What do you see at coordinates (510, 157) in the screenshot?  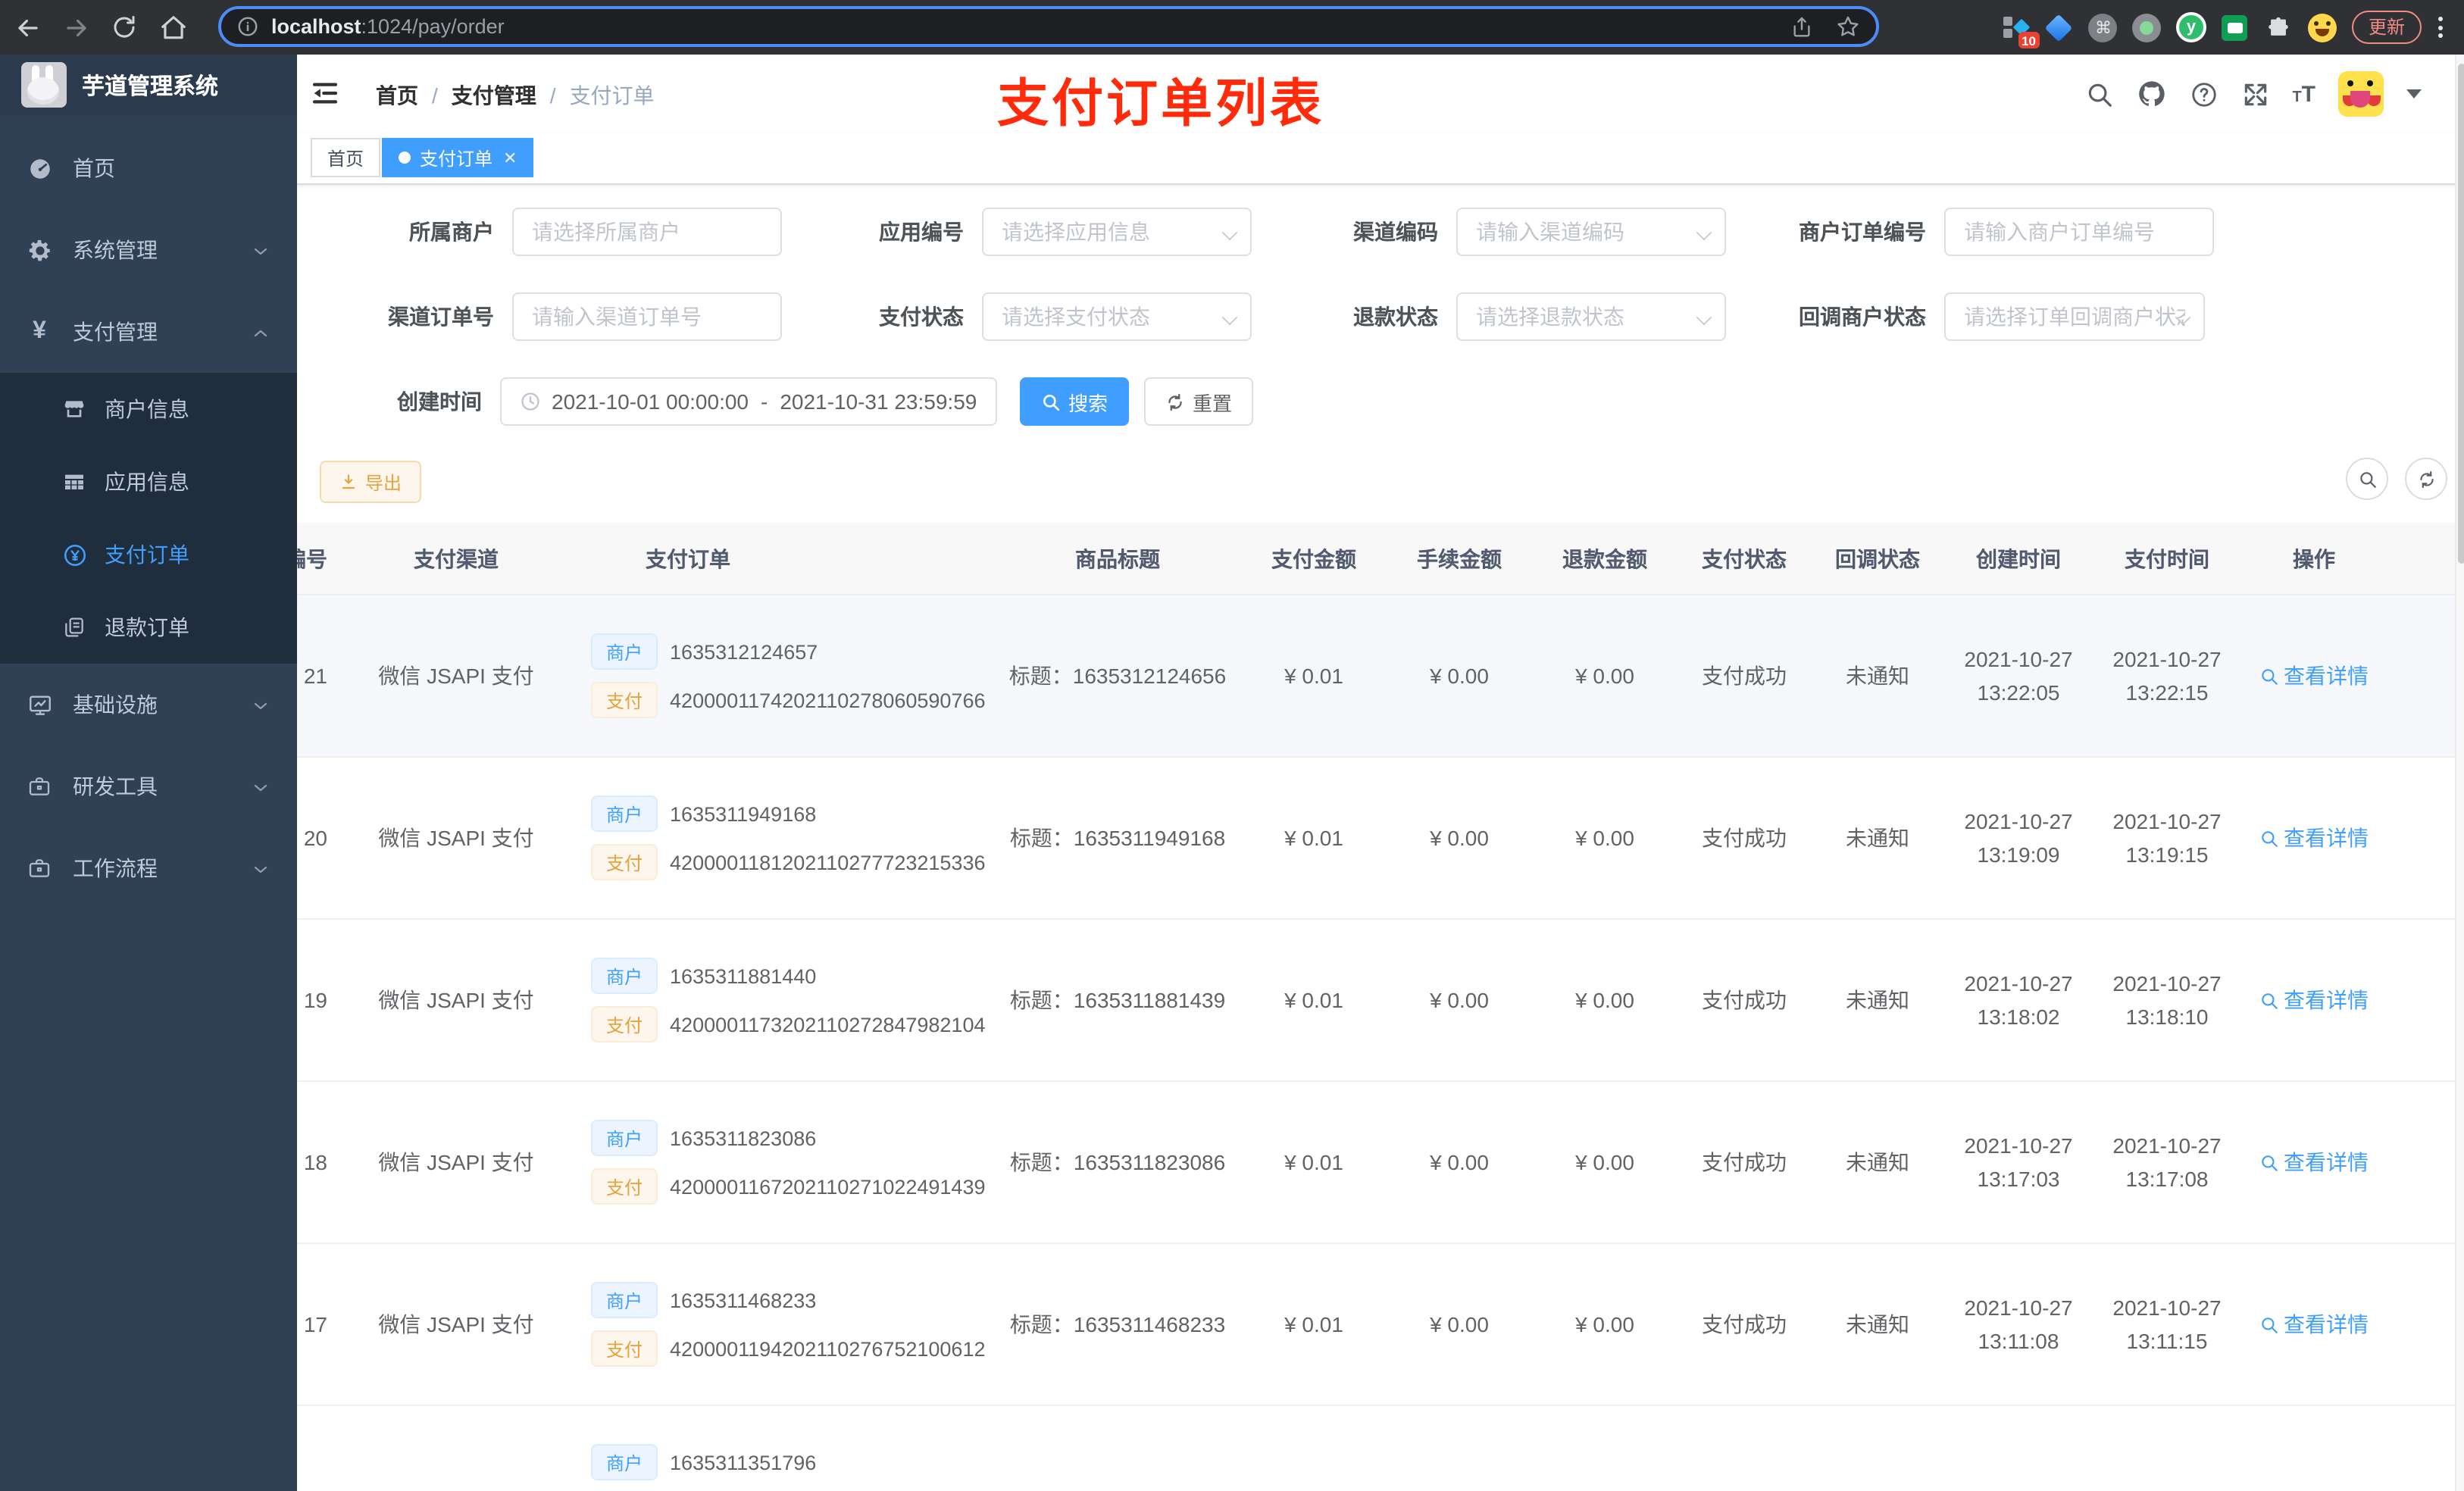 I see `close-tab-icon: ✕` at bounding box center [510, 157].